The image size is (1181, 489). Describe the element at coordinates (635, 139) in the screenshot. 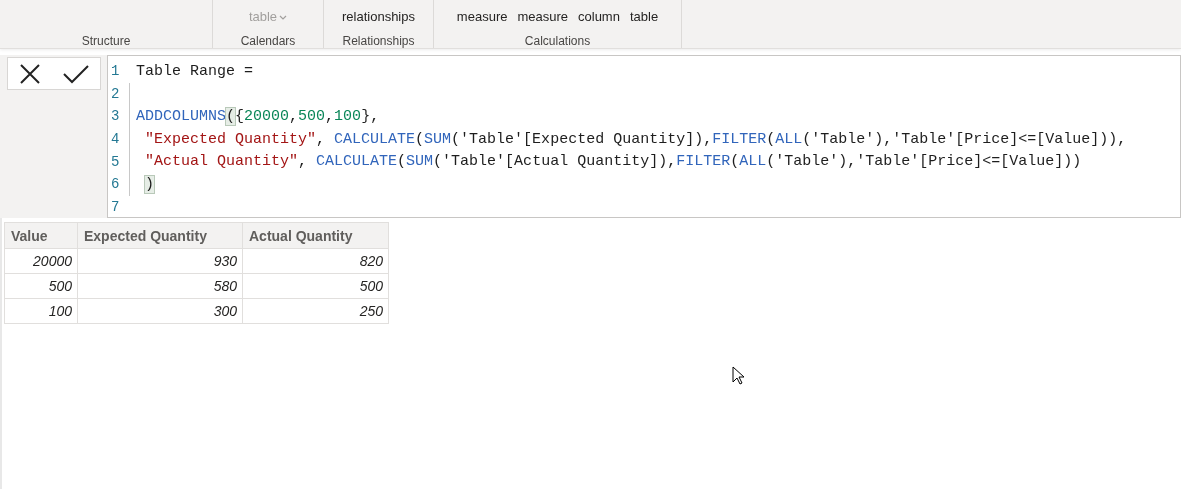

I see `code-line: "Expected Quantity", CALCULATE(SUM('Table'[Expected Quantity]),FILTER(ALL('Table'),'Table'[Price]<=[Value])),` at that location.